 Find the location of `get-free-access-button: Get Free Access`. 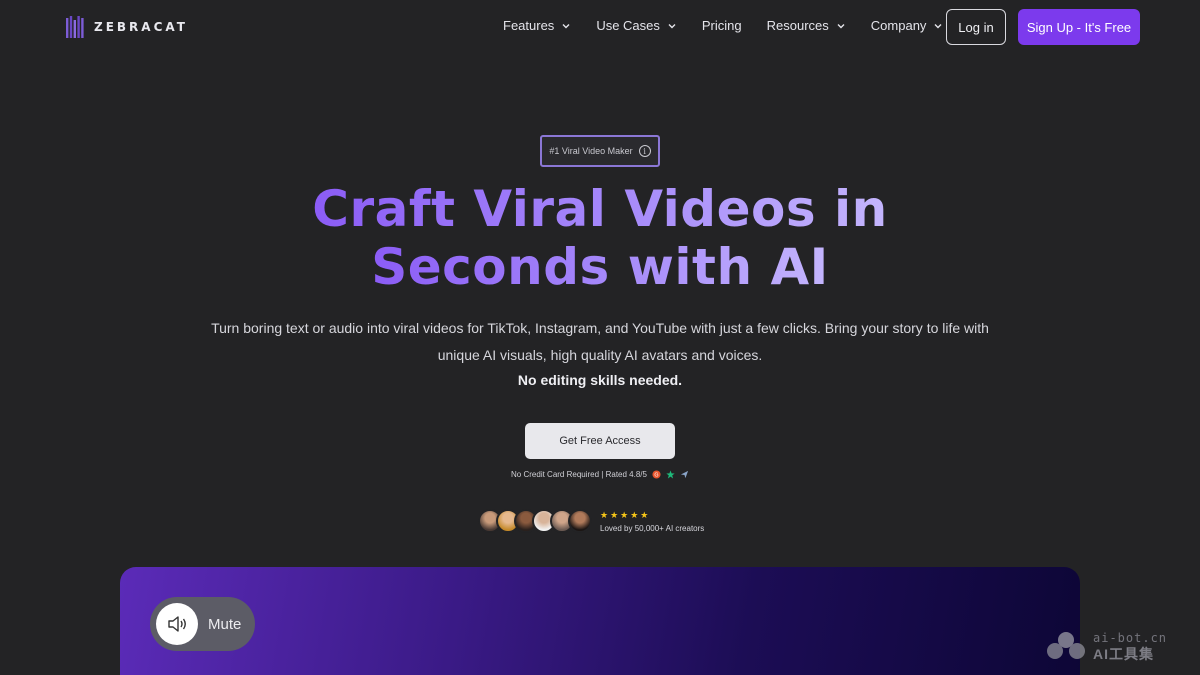

get-free-access-button: Get Free Access is located at coordinates (600, 441).